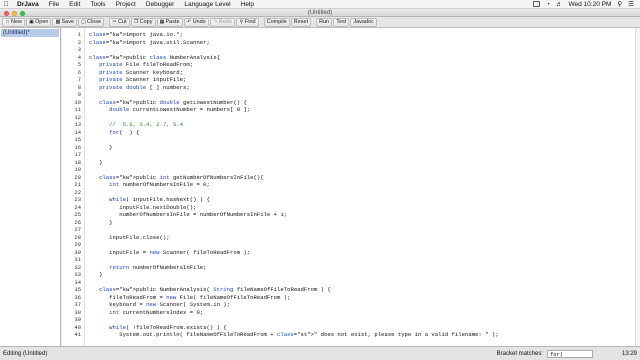  I want to click on paste-button: ▦ Paste, so click(169, 22).